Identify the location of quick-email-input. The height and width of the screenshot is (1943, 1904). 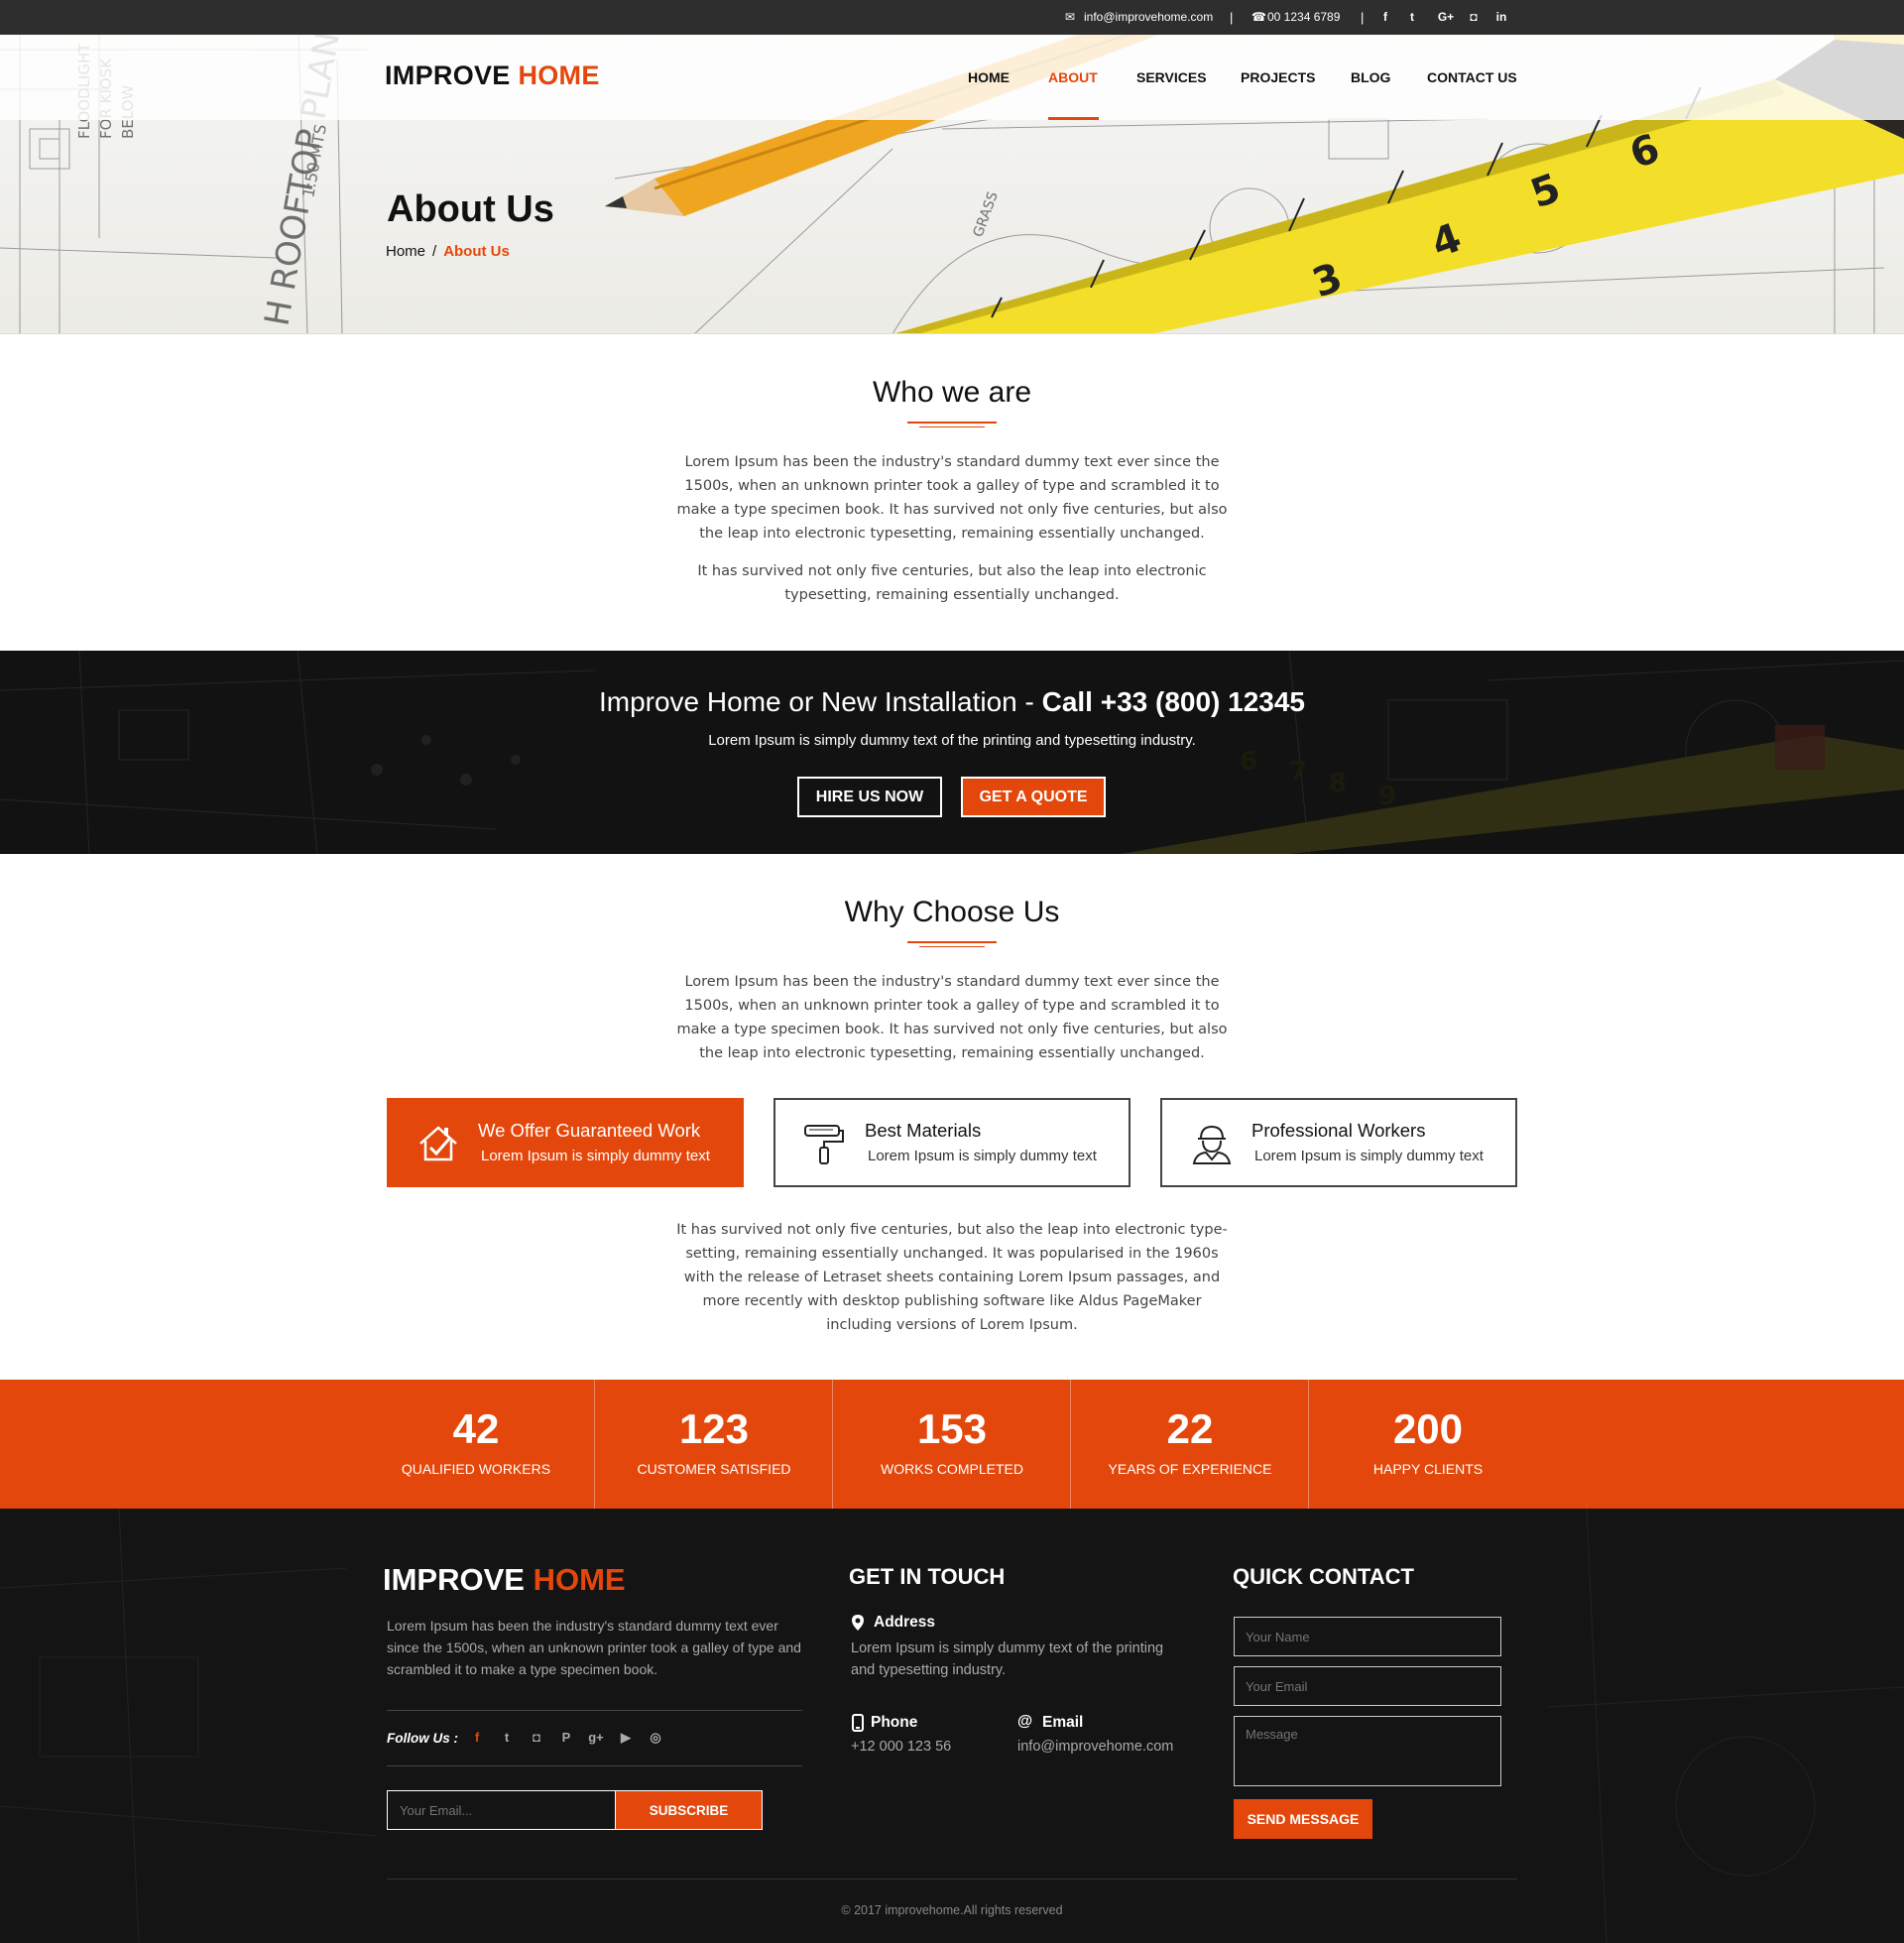
(1367, 1686).